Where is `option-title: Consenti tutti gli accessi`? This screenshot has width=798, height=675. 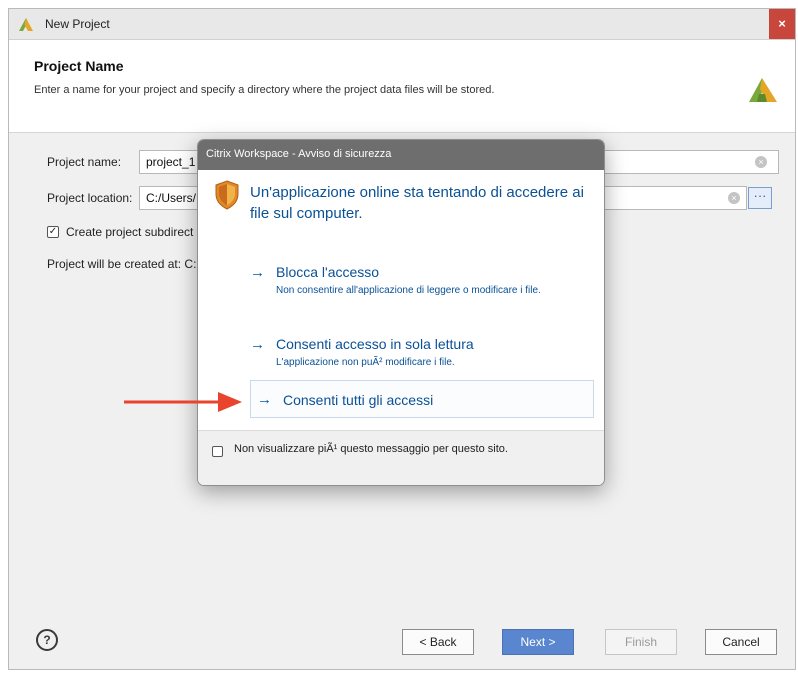
option-title: Consenti tutti gli accessi is located at coordinates (358, 400).